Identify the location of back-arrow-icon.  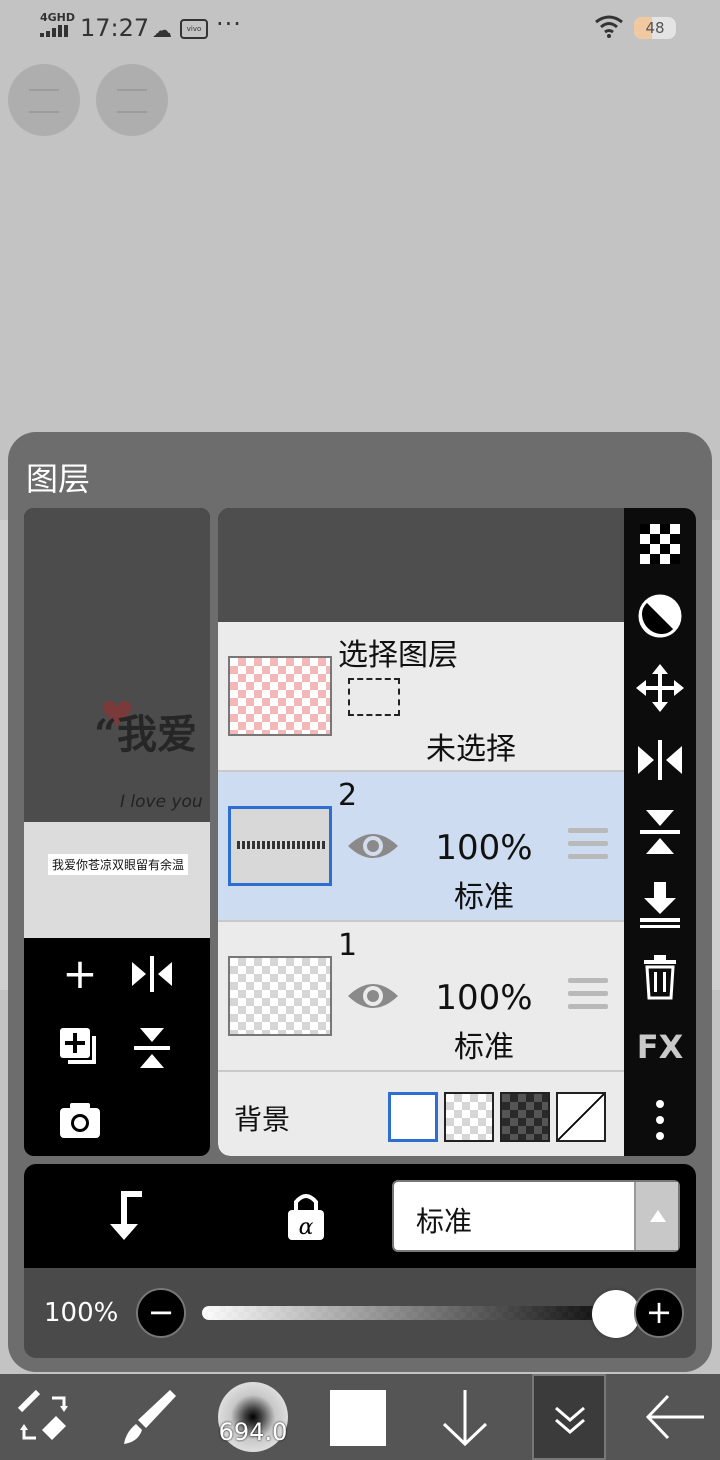
(675, 1417).